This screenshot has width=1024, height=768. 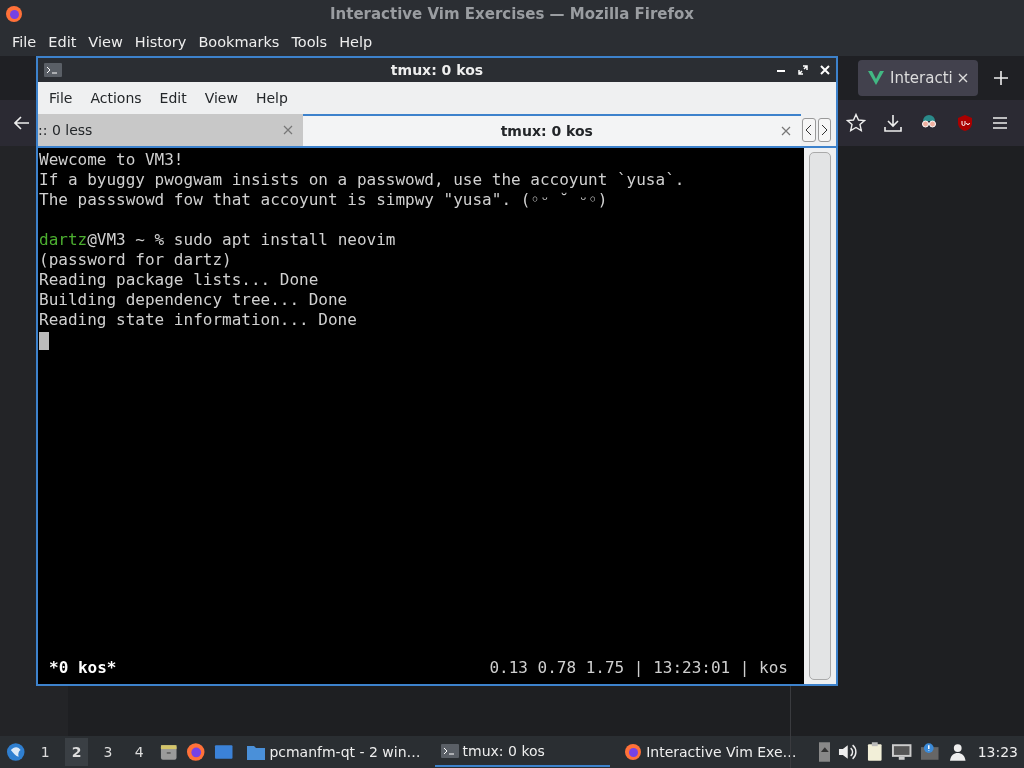 What do you see at coordinates (1000, 123) in the screenshot?
I see `menu-icon` at bounding box center [1000, 123].